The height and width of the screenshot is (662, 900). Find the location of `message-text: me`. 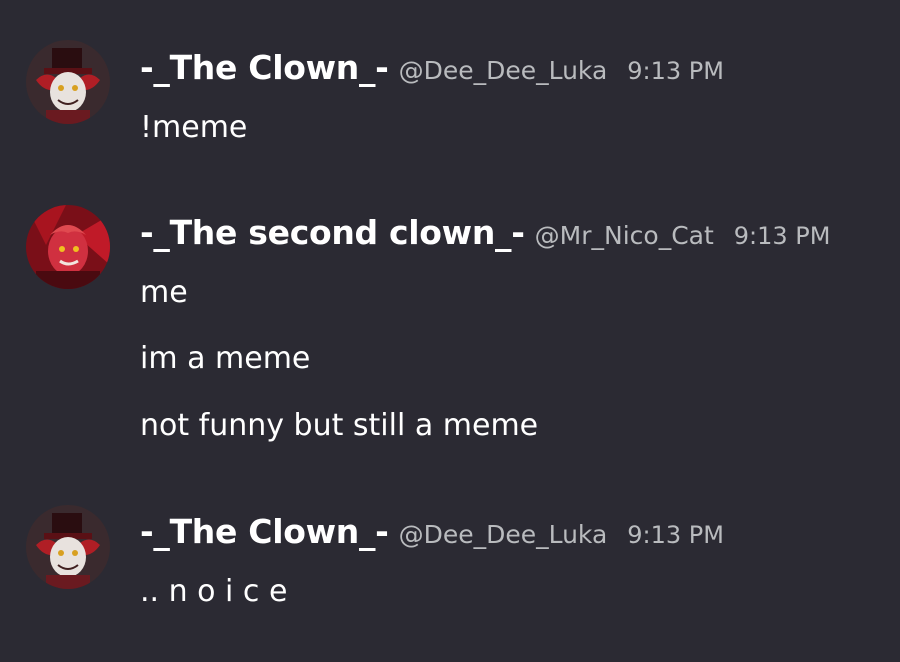

message-text: me is located at coordinates (164, 292).